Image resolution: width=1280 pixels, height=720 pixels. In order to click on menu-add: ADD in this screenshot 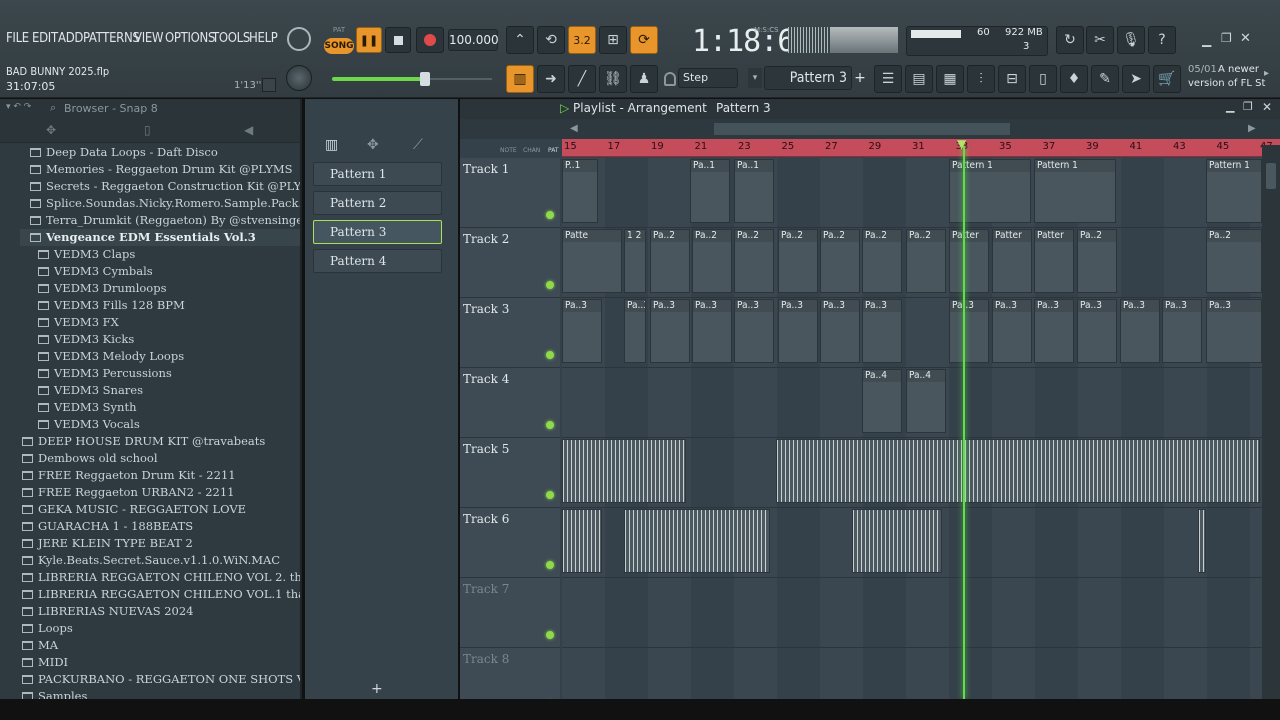, I will do `click(70, 38)`.